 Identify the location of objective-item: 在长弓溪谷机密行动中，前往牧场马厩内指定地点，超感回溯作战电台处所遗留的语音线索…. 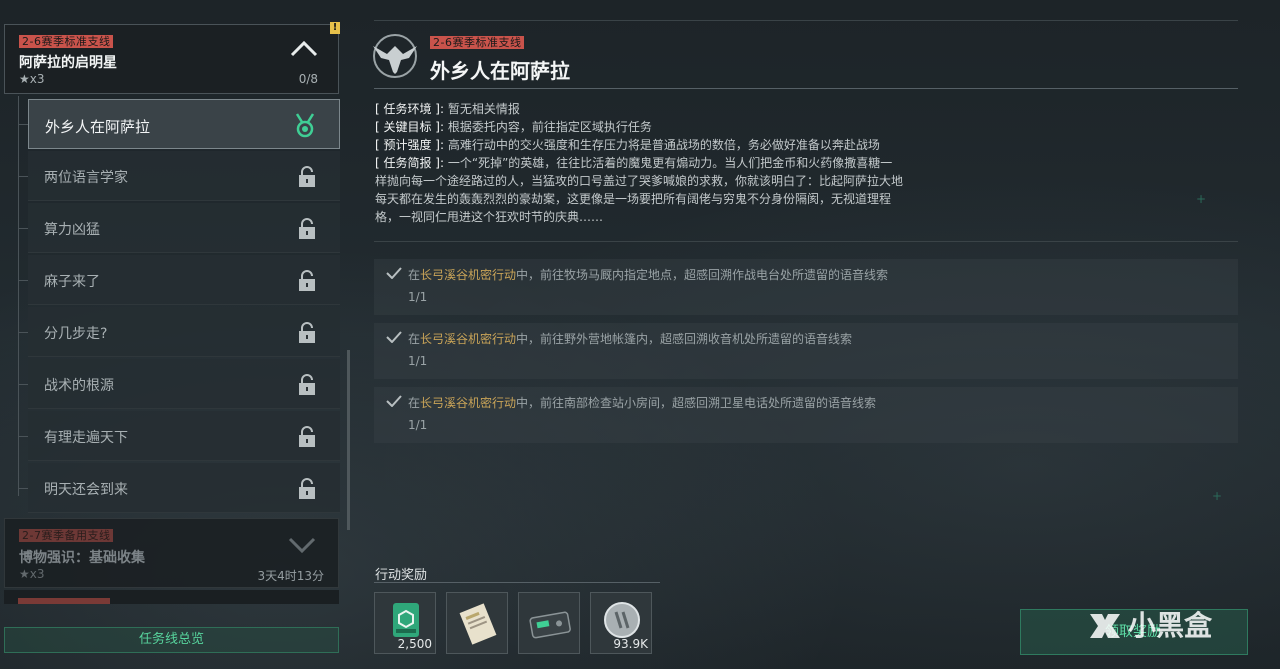
(806, 287).